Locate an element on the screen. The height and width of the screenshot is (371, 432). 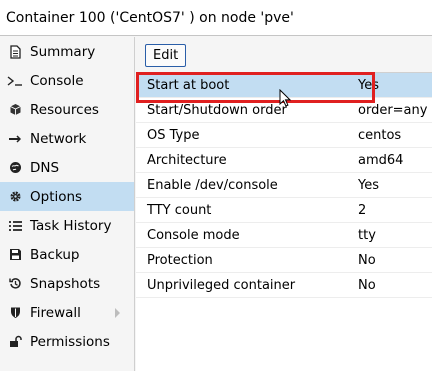
sidebar-item-label: DNS is located at coordinates (45, 167).